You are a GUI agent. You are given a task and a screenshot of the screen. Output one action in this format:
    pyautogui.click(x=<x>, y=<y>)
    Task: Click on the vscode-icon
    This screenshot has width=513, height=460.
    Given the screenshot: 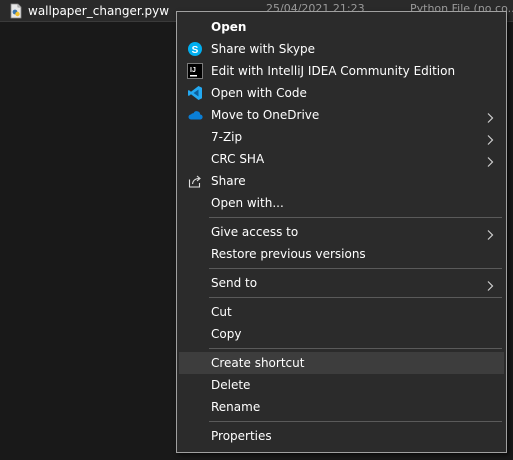 What is the action you would take?
    pyautogui.click(x=195, y=93)
    